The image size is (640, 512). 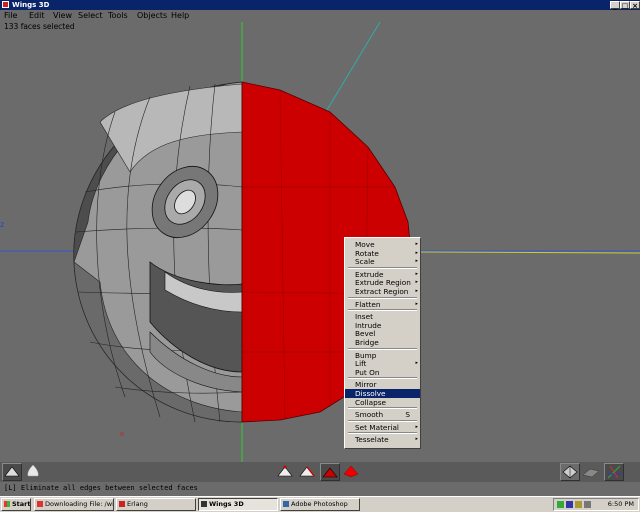 I want to click on task-photoshop: Adobe Photoshop, so click(x=320, y=504).